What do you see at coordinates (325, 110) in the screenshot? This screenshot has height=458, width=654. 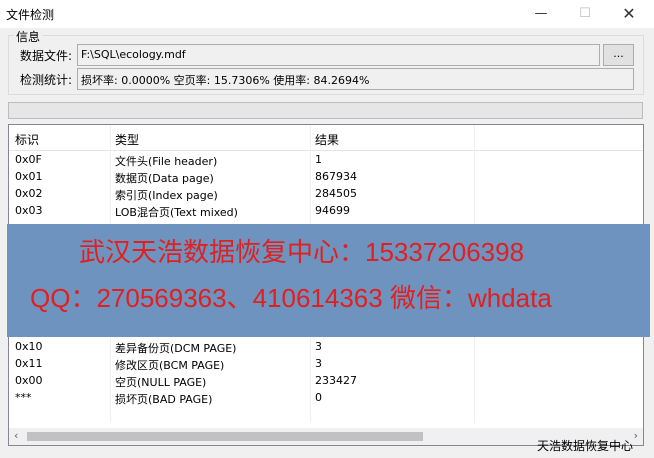 I see `progress-bar` at bounding box center [325, 110].